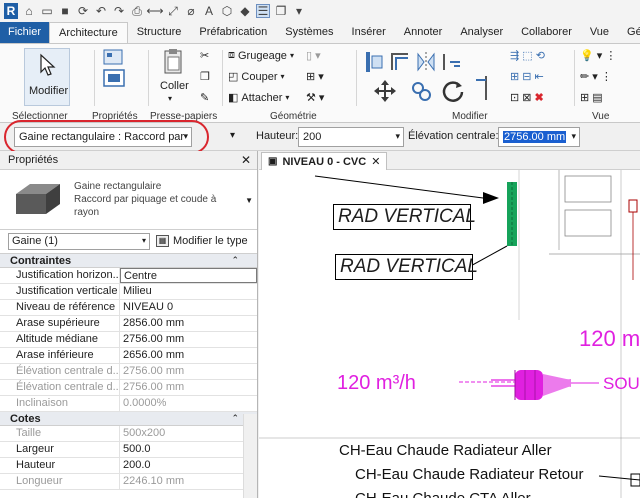 The image size is (640, 498). Describe the element at coordinates (527, 55) in the screenshot. I see `modify-tool-row1-icon: ⇶ ⬚ ⟲` at that location.